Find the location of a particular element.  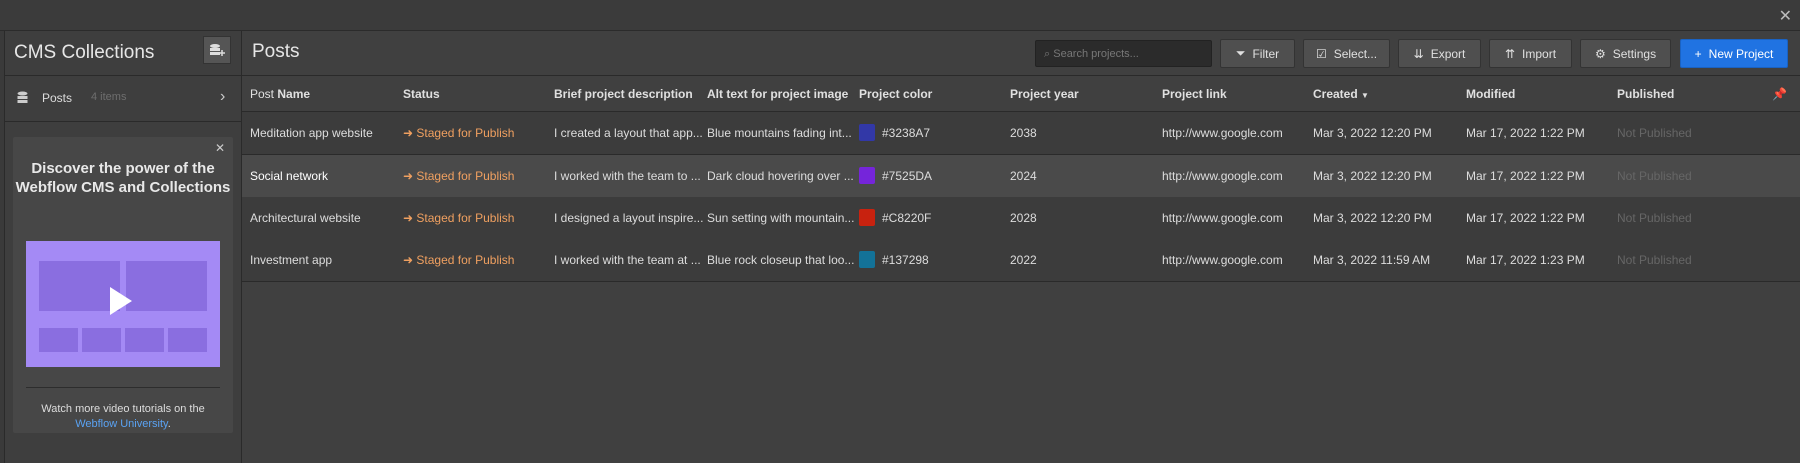

column-alt: Alt text for project image is located at coordinates (777, 94).